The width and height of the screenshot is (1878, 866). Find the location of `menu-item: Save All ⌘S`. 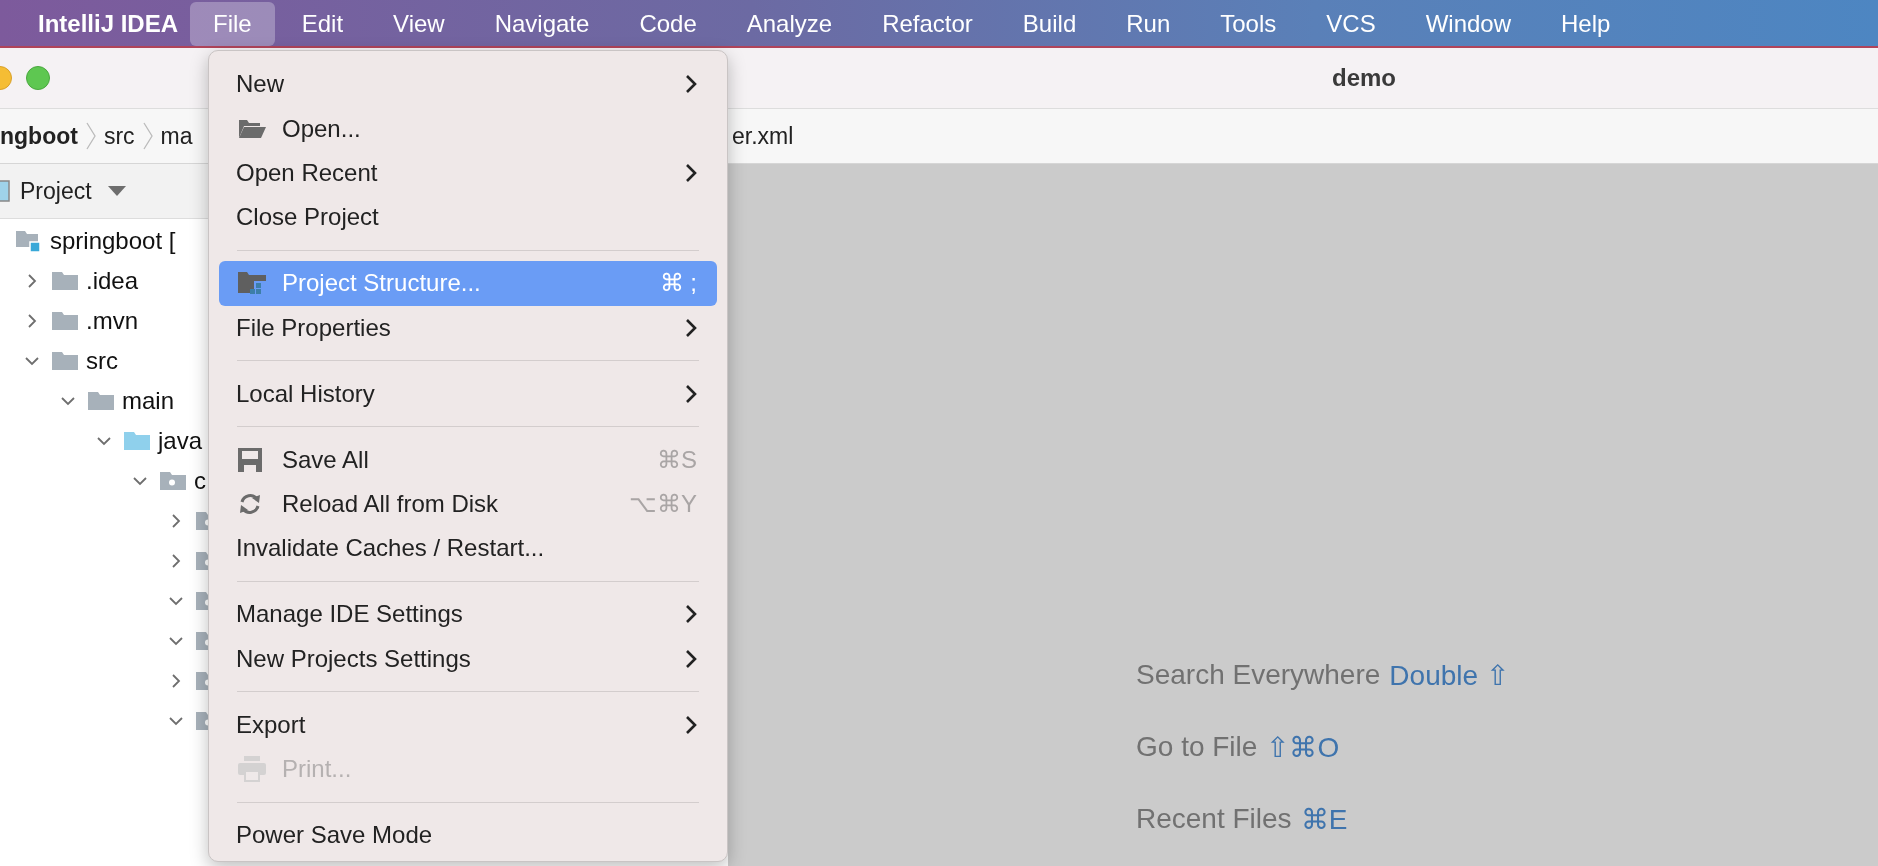

menu-item: Save All ⌘S is located at coordinates (468, 459).